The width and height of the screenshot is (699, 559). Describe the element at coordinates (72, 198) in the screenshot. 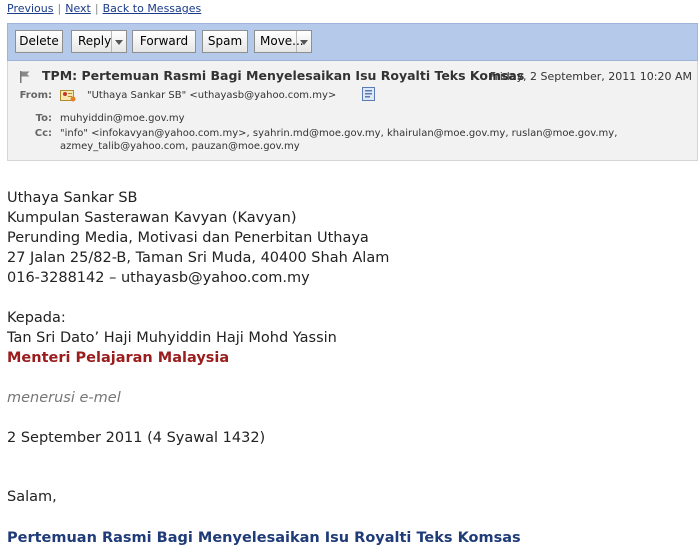

I see `sender-name: Uthaya Sankar SB` at that location.